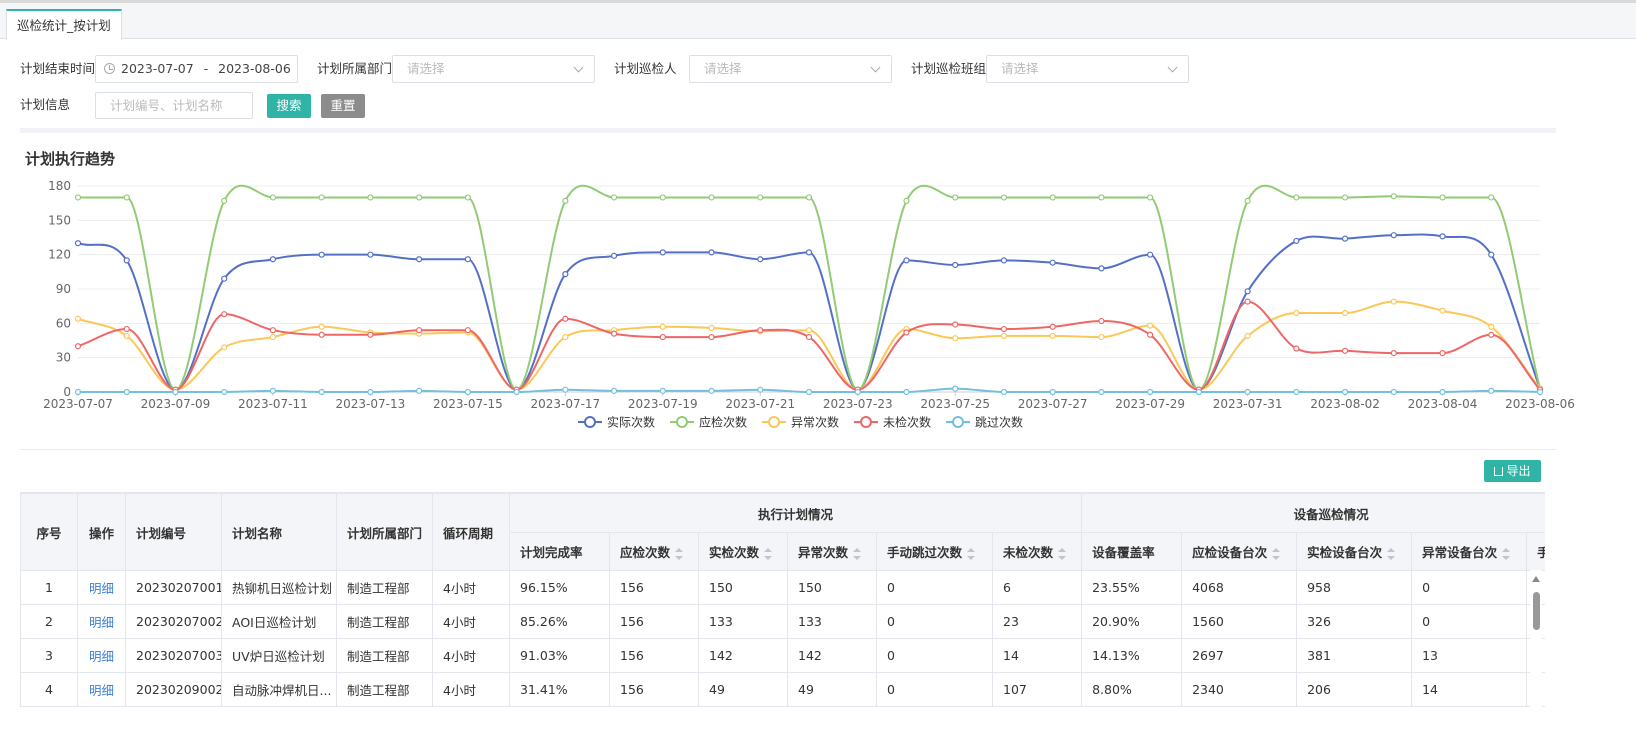  I want to click on dept-select: 请选择, so click(493, 69).